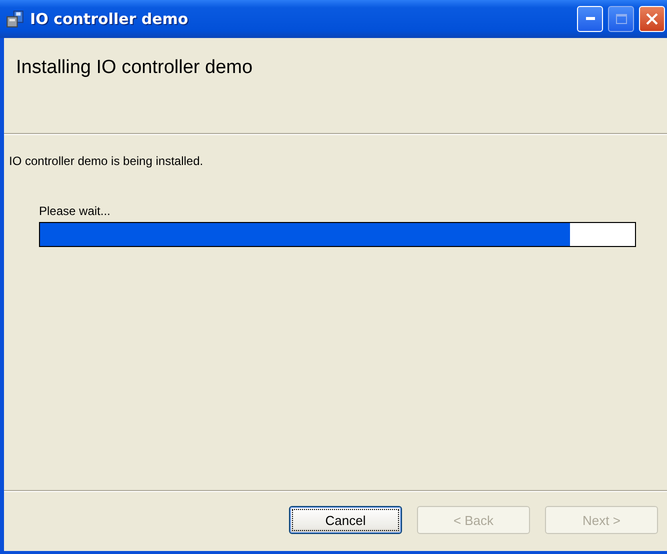 The width and height of the screenshot is (667, 554). I want to click on window-title: IO controller demo, so click(110, 19).